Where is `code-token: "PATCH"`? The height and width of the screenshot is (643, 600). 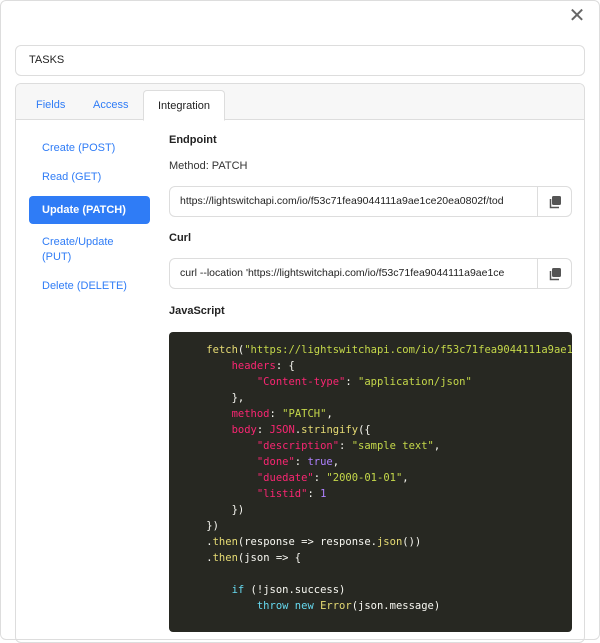
code-token: "PATCH" is located at coordinates (304, 414).